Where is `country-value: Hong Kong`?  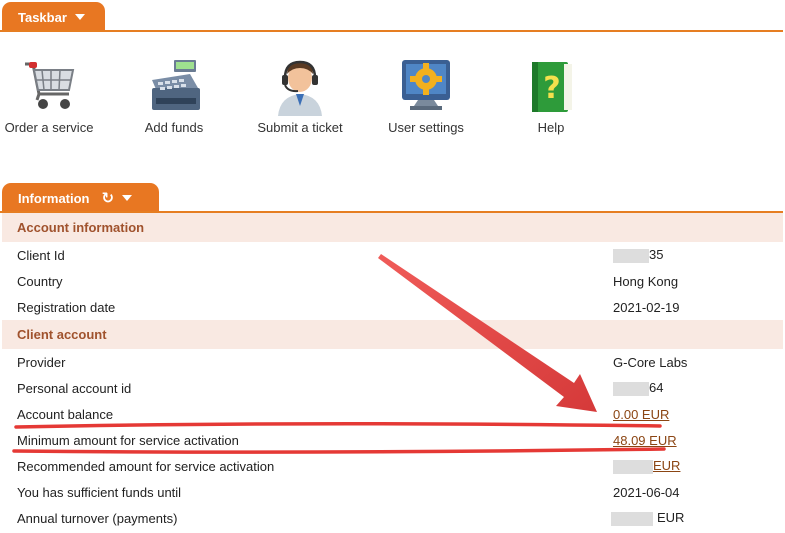
country-value: Hong Kong is located at coordinates (646, 281).